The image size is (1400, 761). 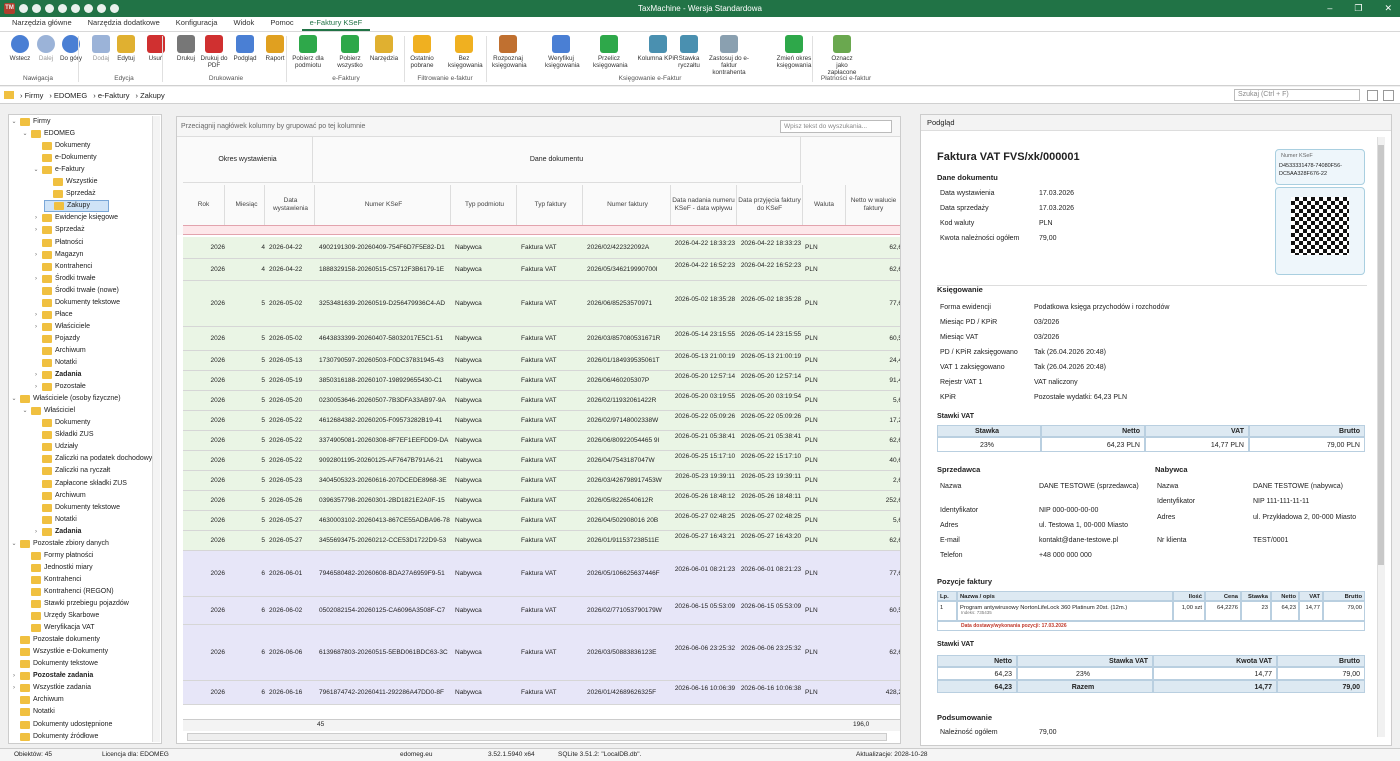 What do you see at coordinates (1388, 8) in the screenshot?
I see `close-icon: ✕` at bounding box center [1388, 8].